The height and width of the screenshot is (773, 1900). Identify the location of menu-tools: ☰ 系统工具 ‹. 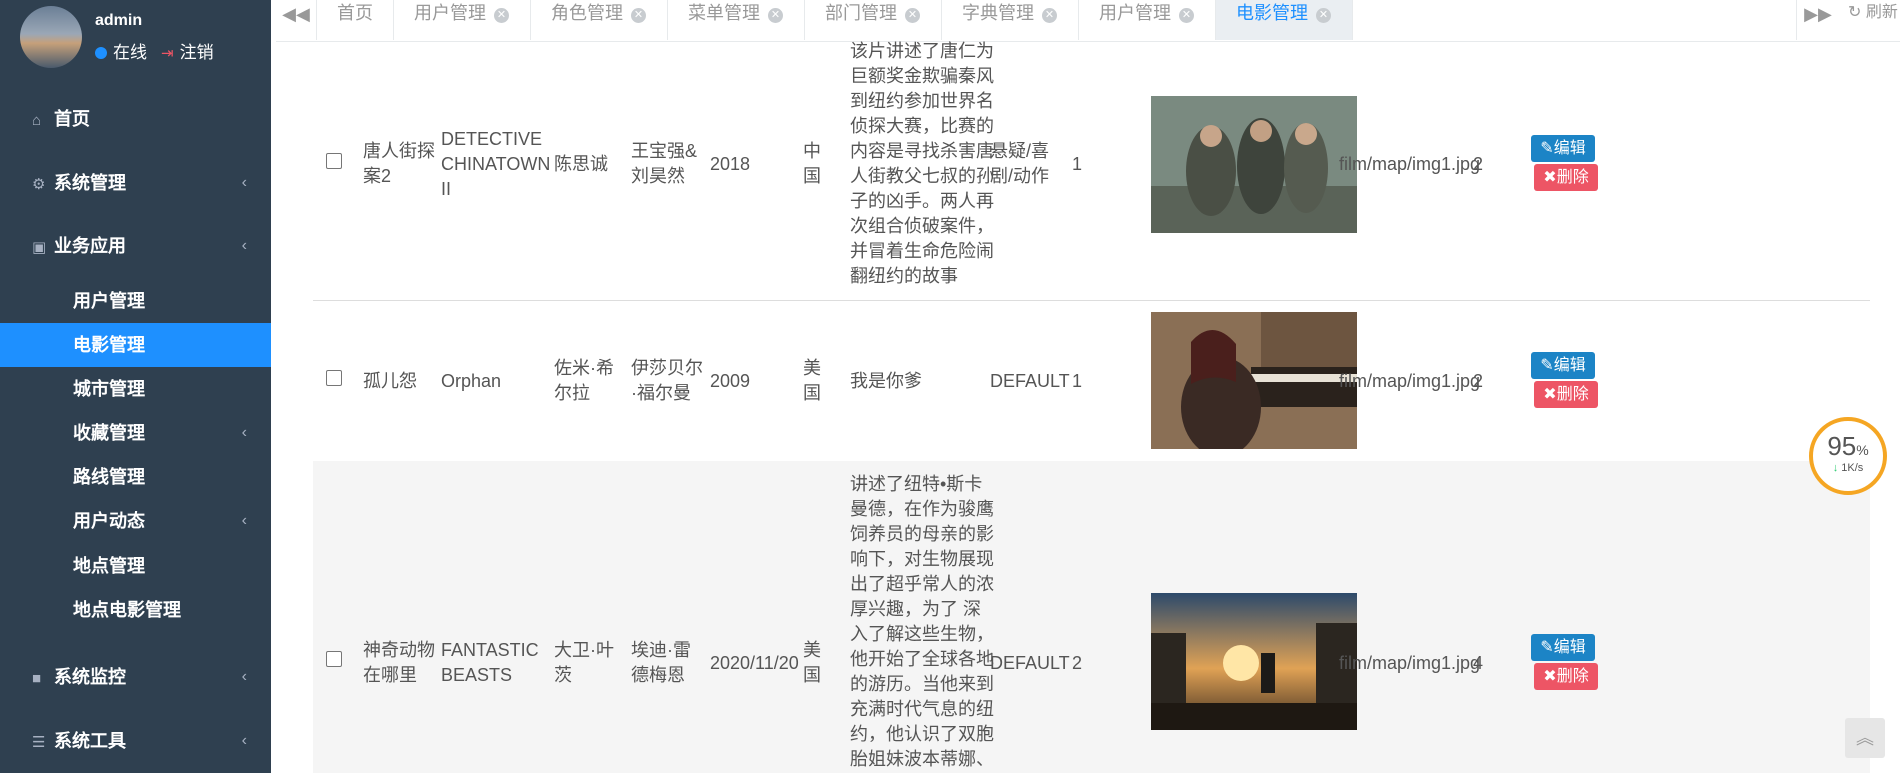
(135, 741).